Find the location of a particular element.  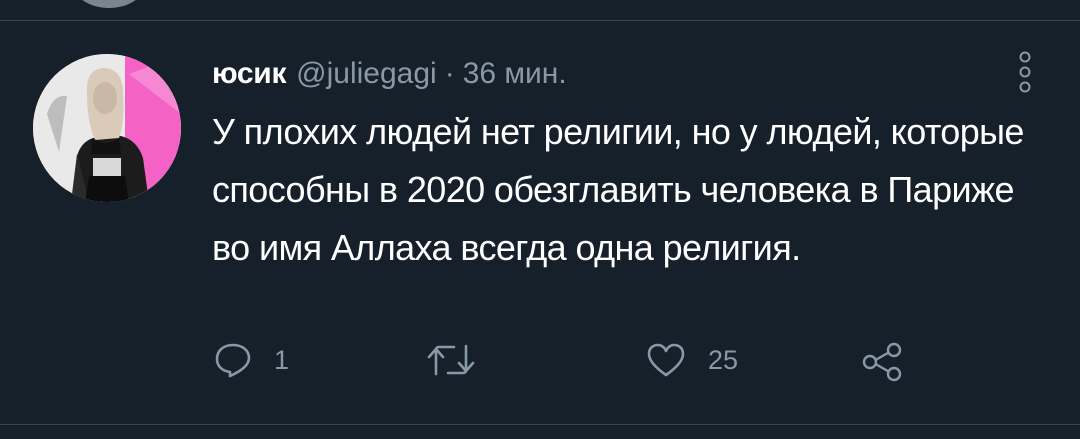

retweet-button is located at coordinates (462, 360).